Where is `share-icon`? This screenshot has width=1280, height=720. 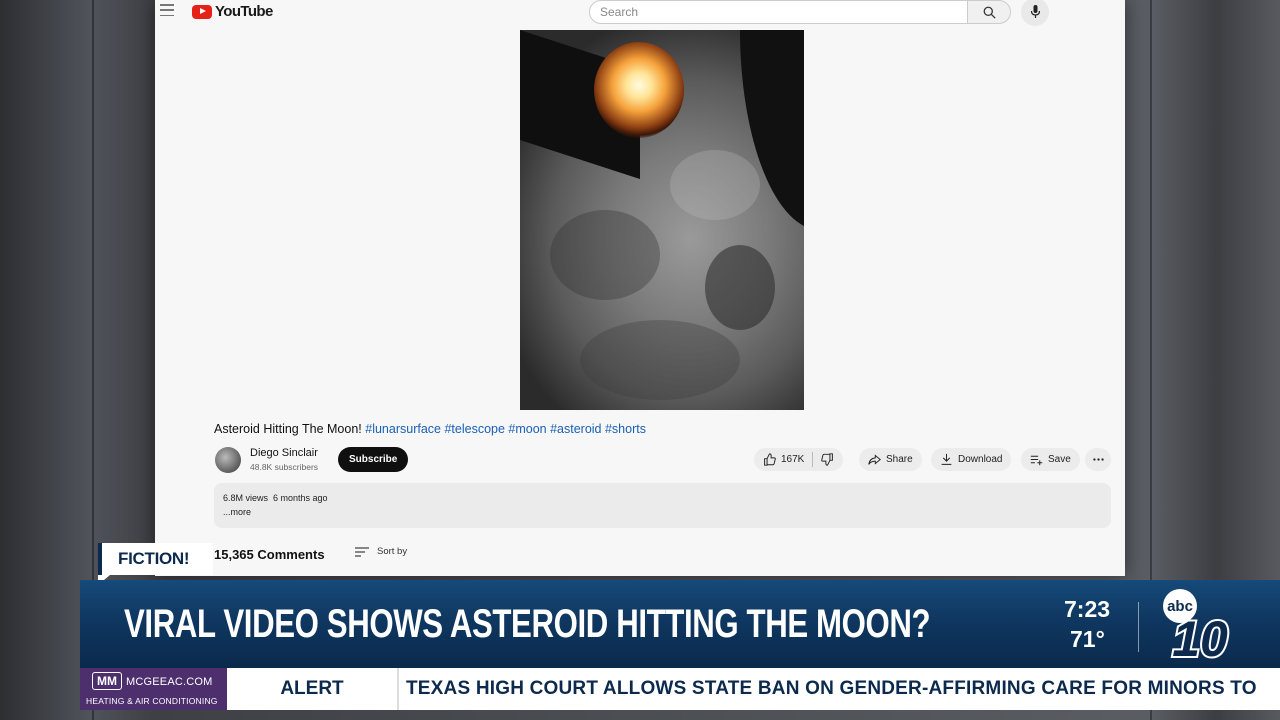
share-icon is located at coordinates (874, 459).